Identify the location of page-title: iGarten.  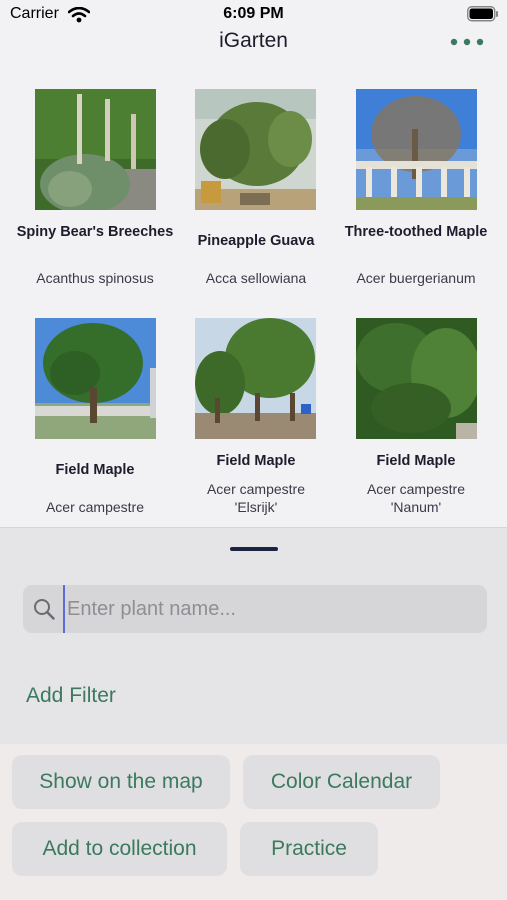
(253, 40).